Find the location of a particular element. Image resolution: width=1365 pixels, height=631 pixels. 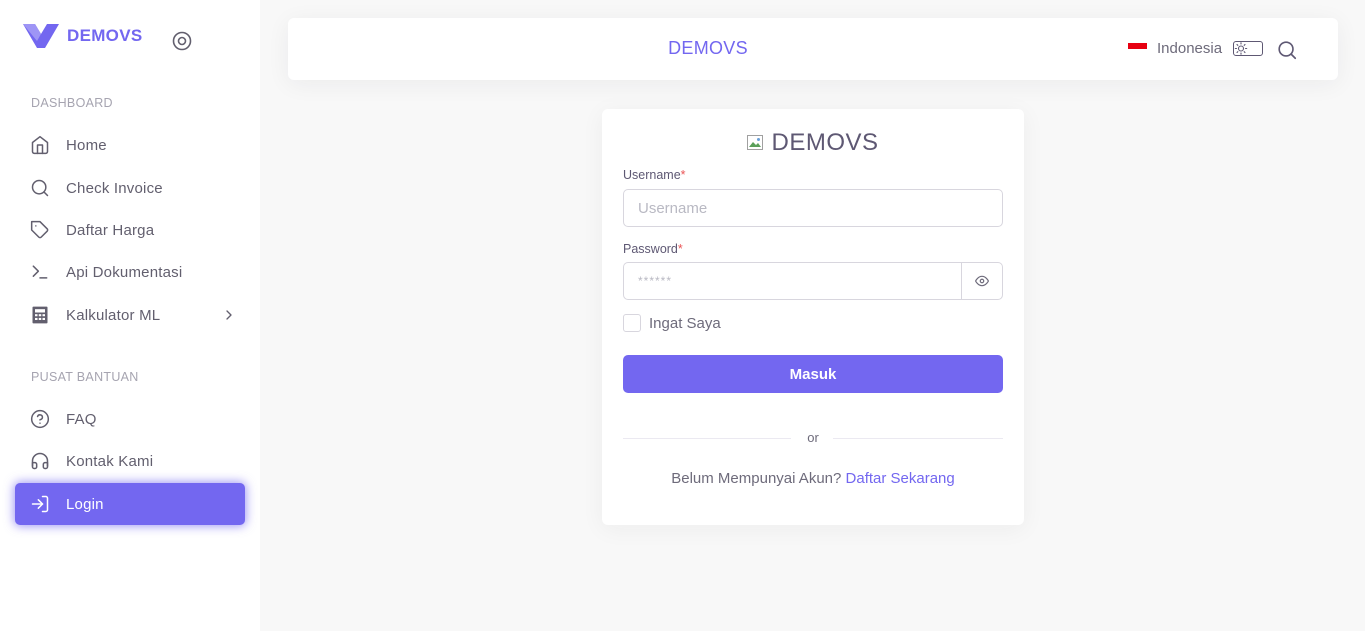

login-title: DEMOVS is located at coordinates (813, 143).